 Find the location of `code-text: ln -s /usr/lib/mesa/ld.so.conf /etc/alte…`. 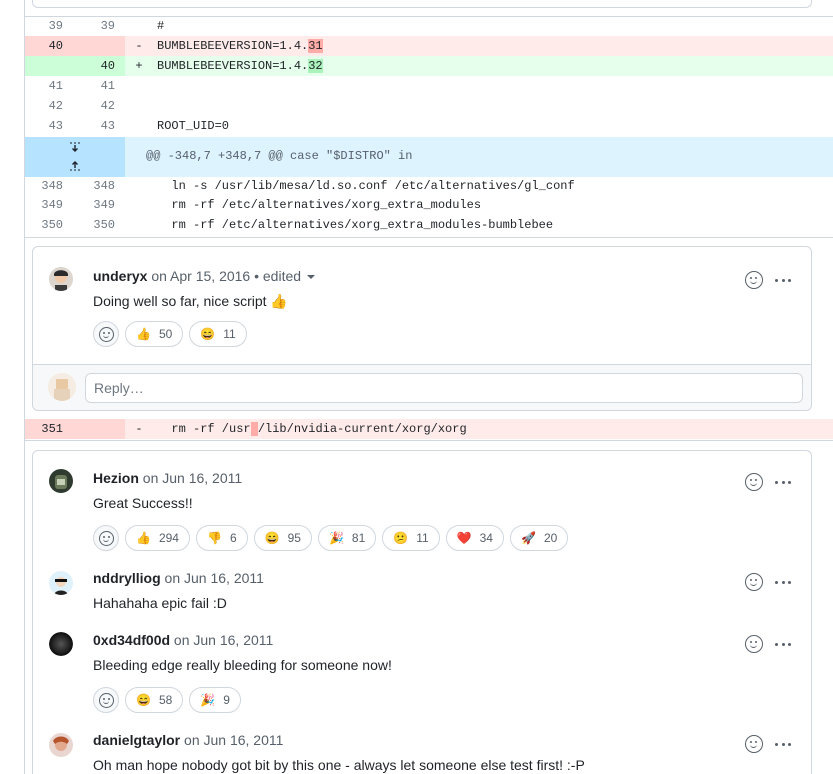

code-text: ln -s /usr/lib/mesa/ld.so.conf /etc/alte… is located at coordinates (366, 186).